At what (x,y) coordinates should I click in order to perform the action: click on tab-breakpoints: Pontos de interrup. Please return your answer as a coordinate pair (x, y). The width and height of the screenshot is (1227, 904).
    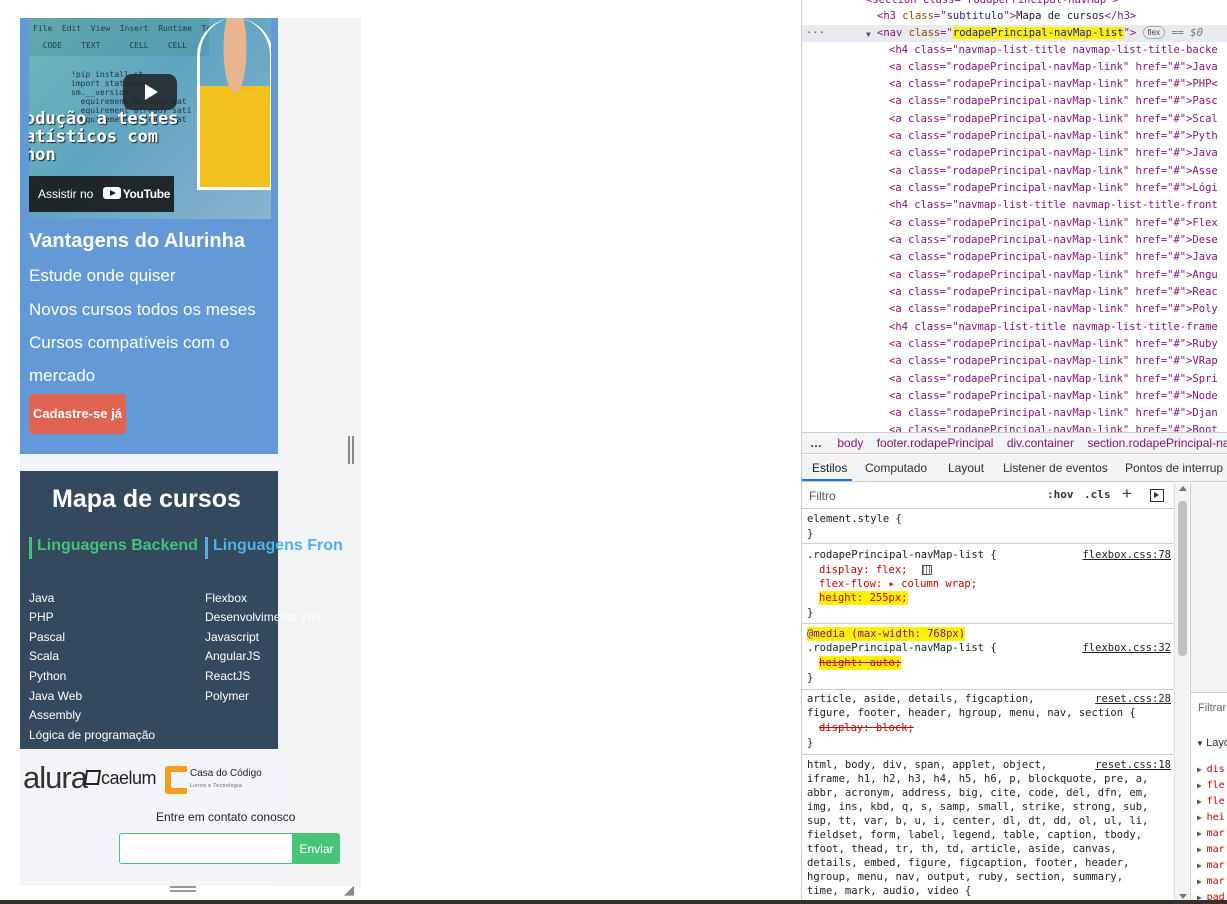
    Looking at the image, I should click on (1174, 468).